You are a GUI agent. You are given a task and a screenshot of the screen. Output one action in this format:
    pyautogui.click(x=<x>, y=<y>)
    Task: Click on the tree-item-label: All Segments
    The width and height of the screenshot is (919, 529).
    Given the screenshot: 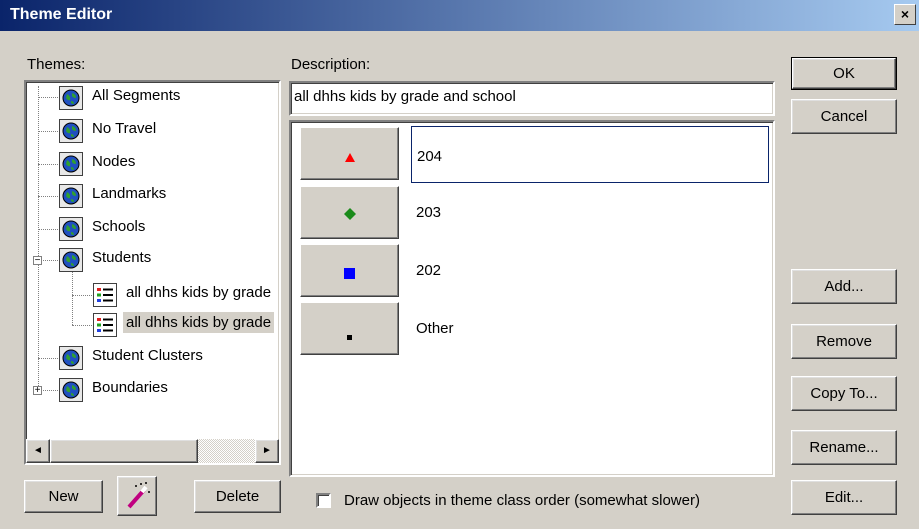 What is the action you would take?
    pyautogui.click(x=136, y=95)
    